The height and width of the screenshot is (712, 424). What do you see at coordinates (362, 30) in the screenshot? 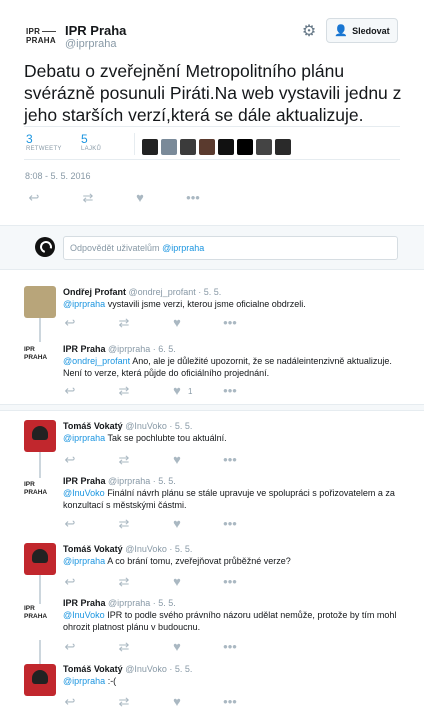
I see `follow-button: 👤 Sledovat` at bounding box center [362, 30].